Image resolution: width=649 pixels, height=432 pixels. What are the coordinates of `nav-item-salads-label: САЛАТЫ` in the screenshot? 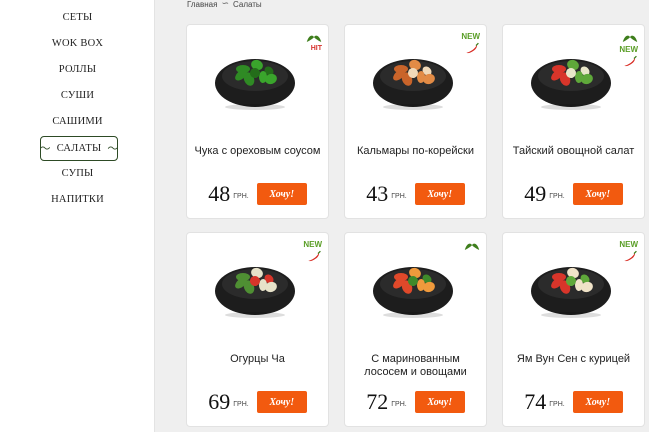 It's located at (79, 148).